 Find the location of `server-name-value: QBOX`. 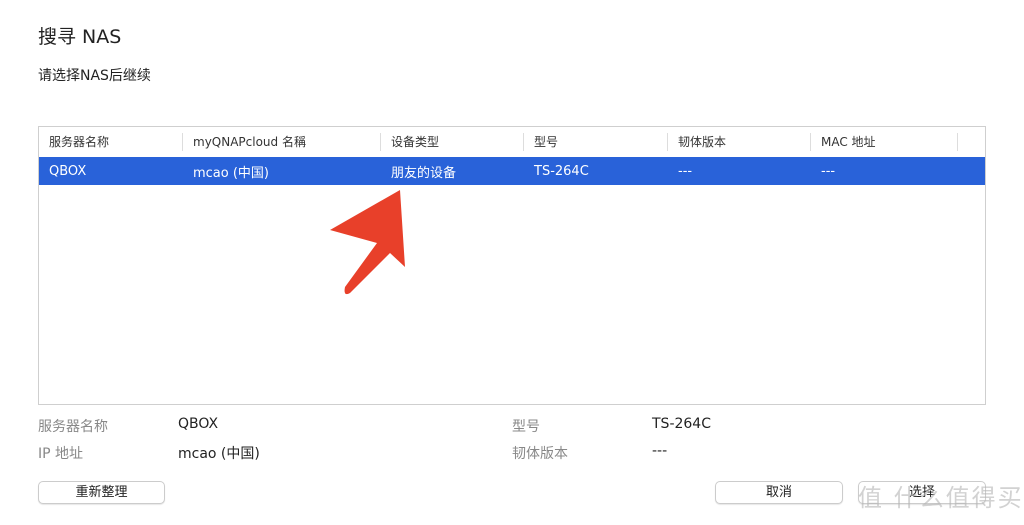

server-name-value: QBOX is located at coordinates (198, 424).